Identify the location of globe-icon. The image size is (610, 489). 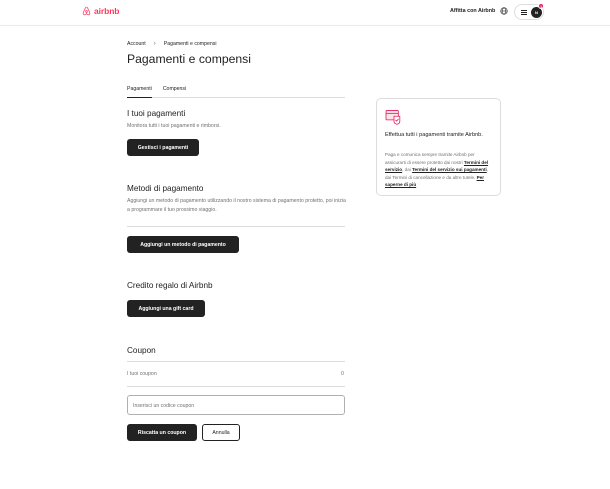
(504, 11).